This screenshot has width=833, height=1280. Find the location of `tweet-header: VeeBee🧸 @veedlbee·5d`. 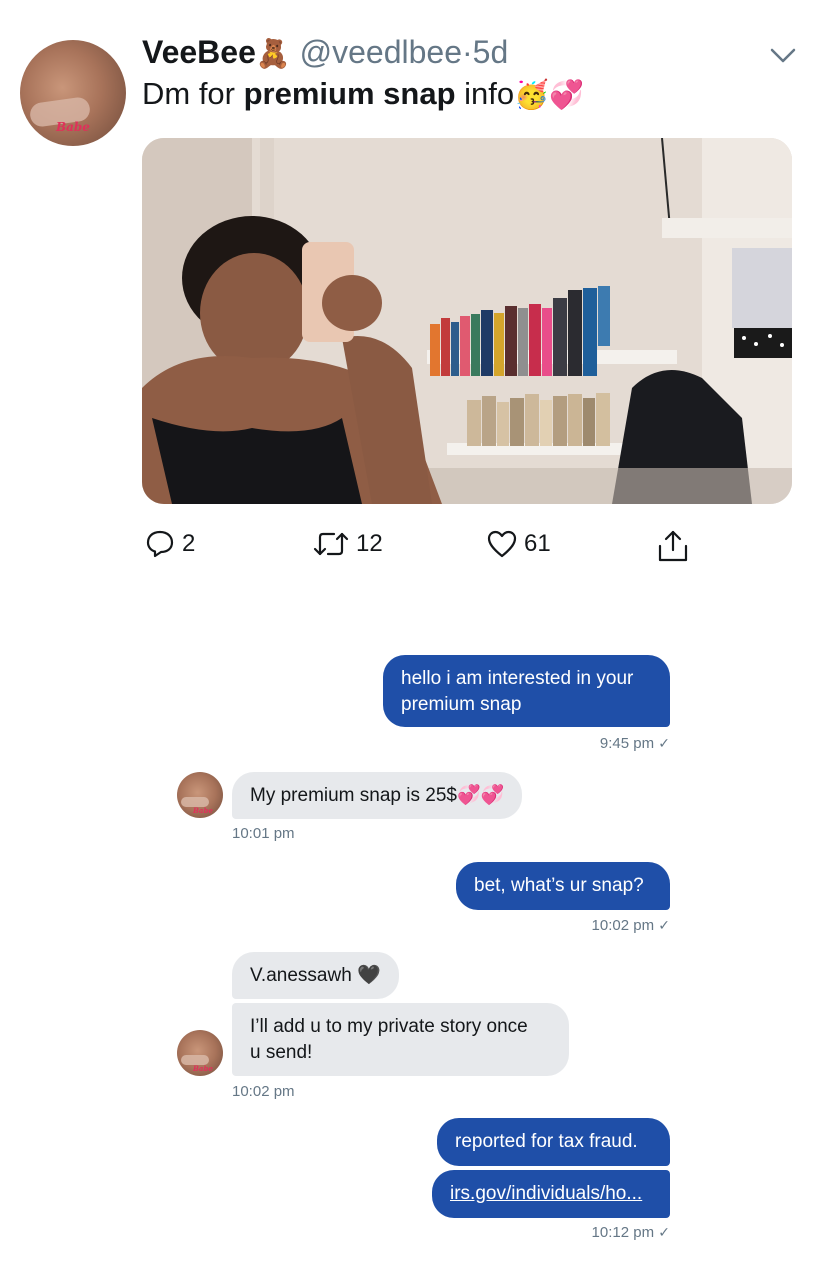

tweet-header: VeeBee🧸 @veedlbee·5d is located at coordinates (442, 53).